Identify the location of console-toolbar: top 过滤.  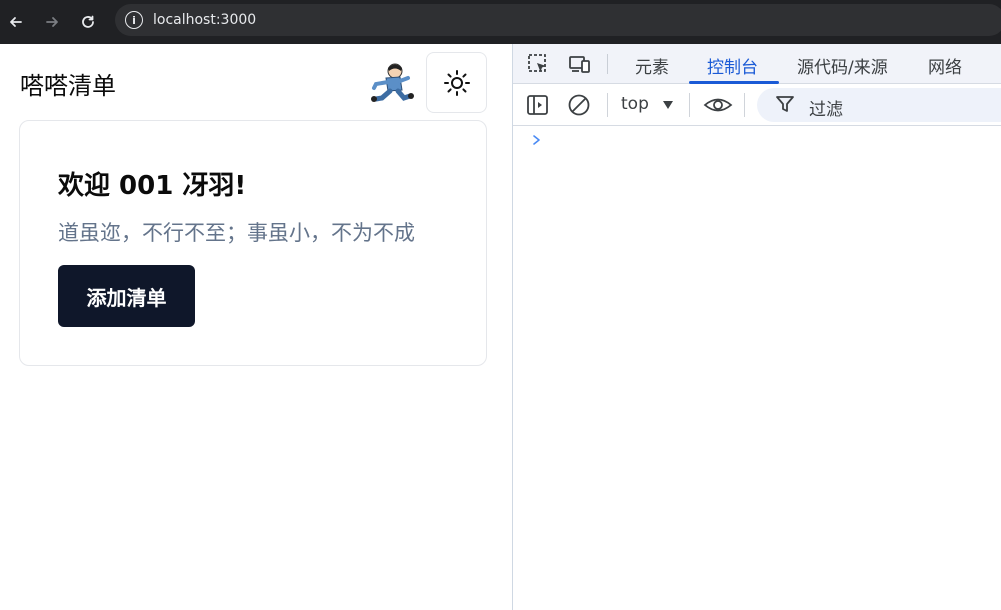
(757, 105).